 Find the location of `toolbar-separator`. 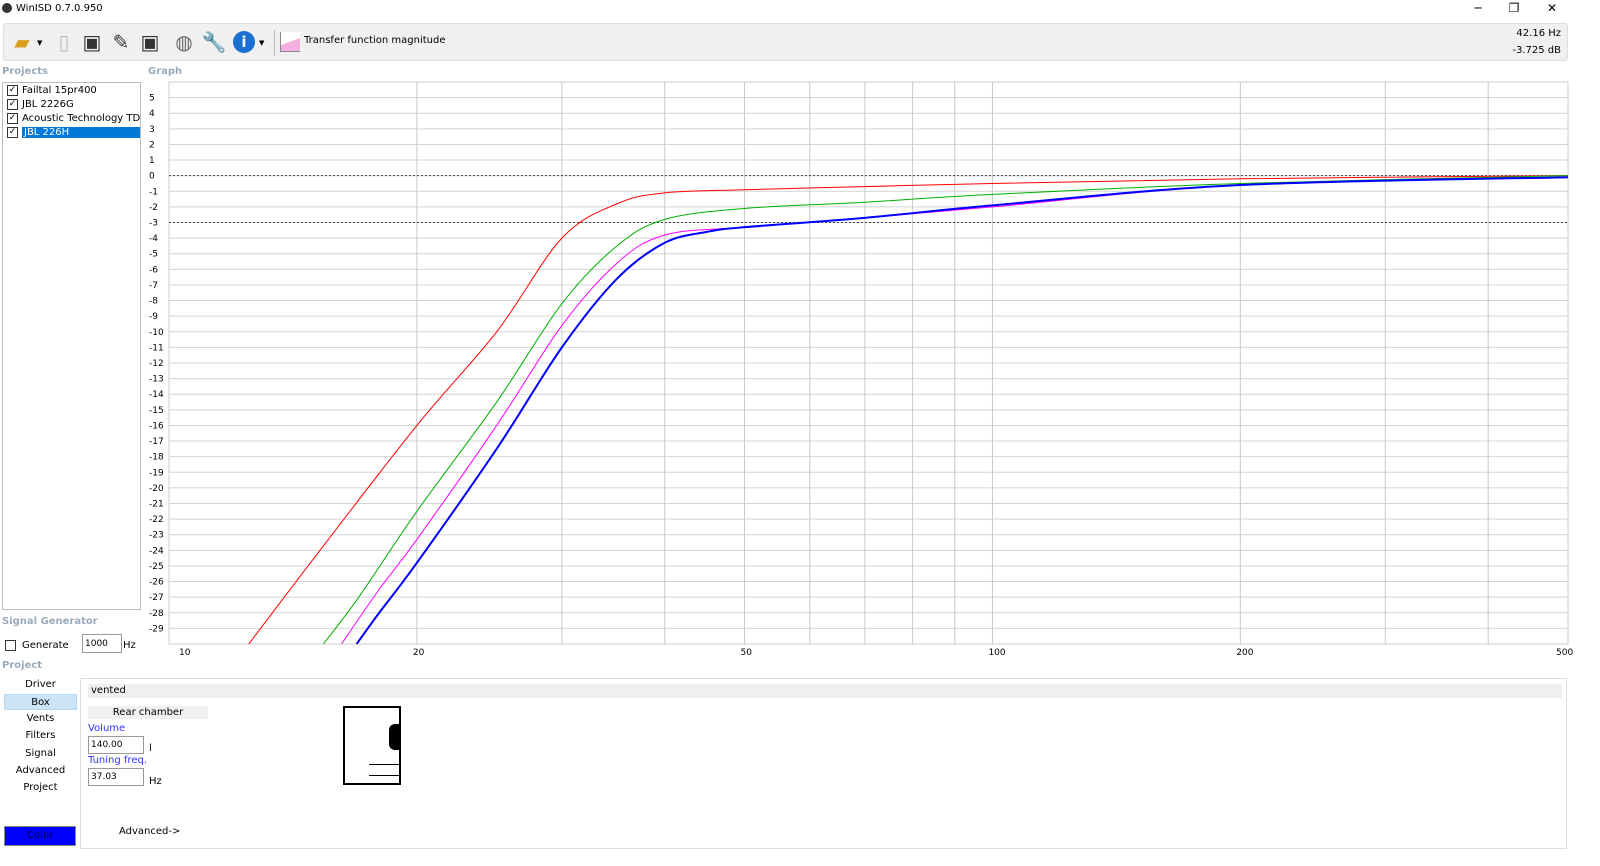

toolbar-separator is located at coordinates (274, 43).